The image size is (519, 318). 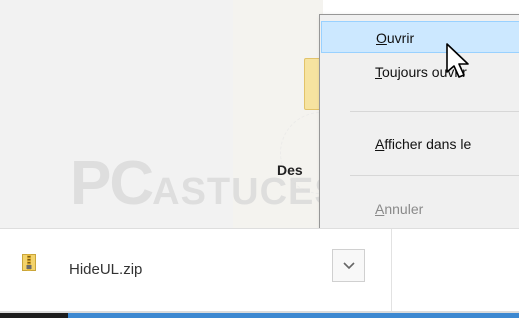 I want to click on taskbar-dark-bar, so click(x=34, y=315).